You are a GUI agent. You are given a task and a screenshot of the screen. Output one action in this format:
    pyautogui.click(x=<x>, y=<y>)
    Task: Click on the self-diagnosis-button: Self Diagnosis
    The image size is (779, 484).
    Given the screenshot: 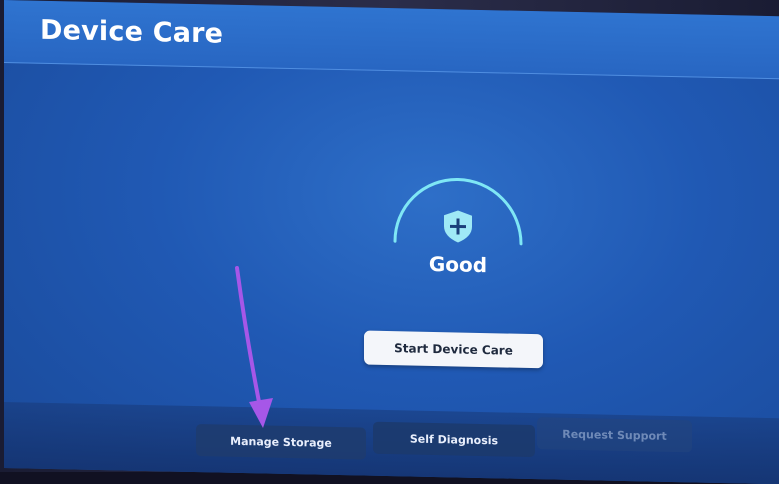 What is the action you would take?
    pyautogui.click(x=454, y=439)
    